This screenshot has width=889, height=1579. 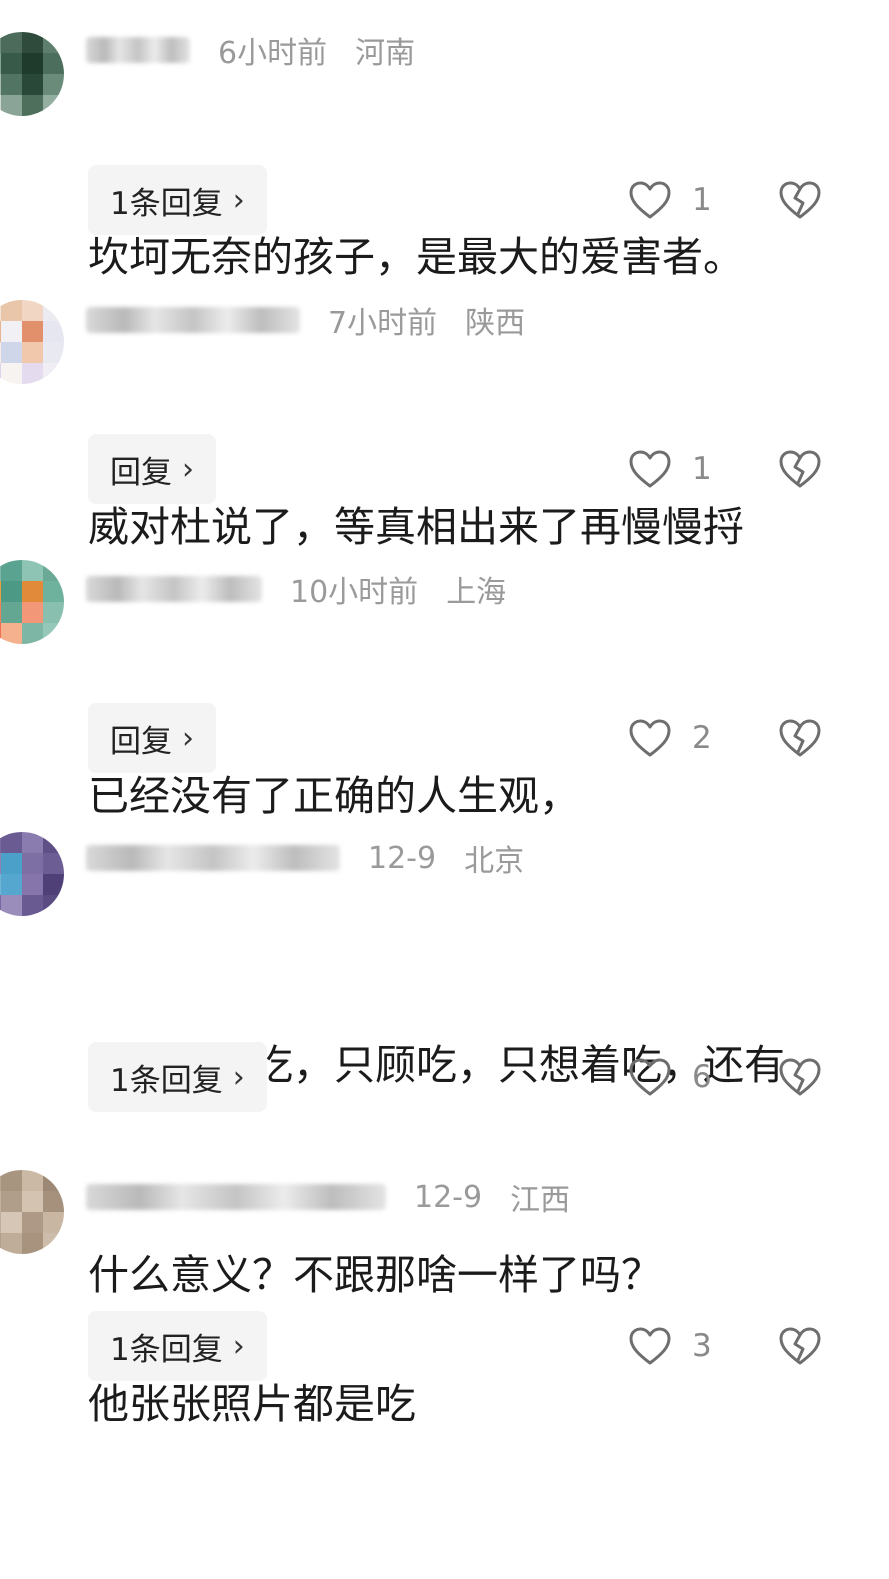 I want to click on comment-time: 10小时前, so click(x=354, y=592).